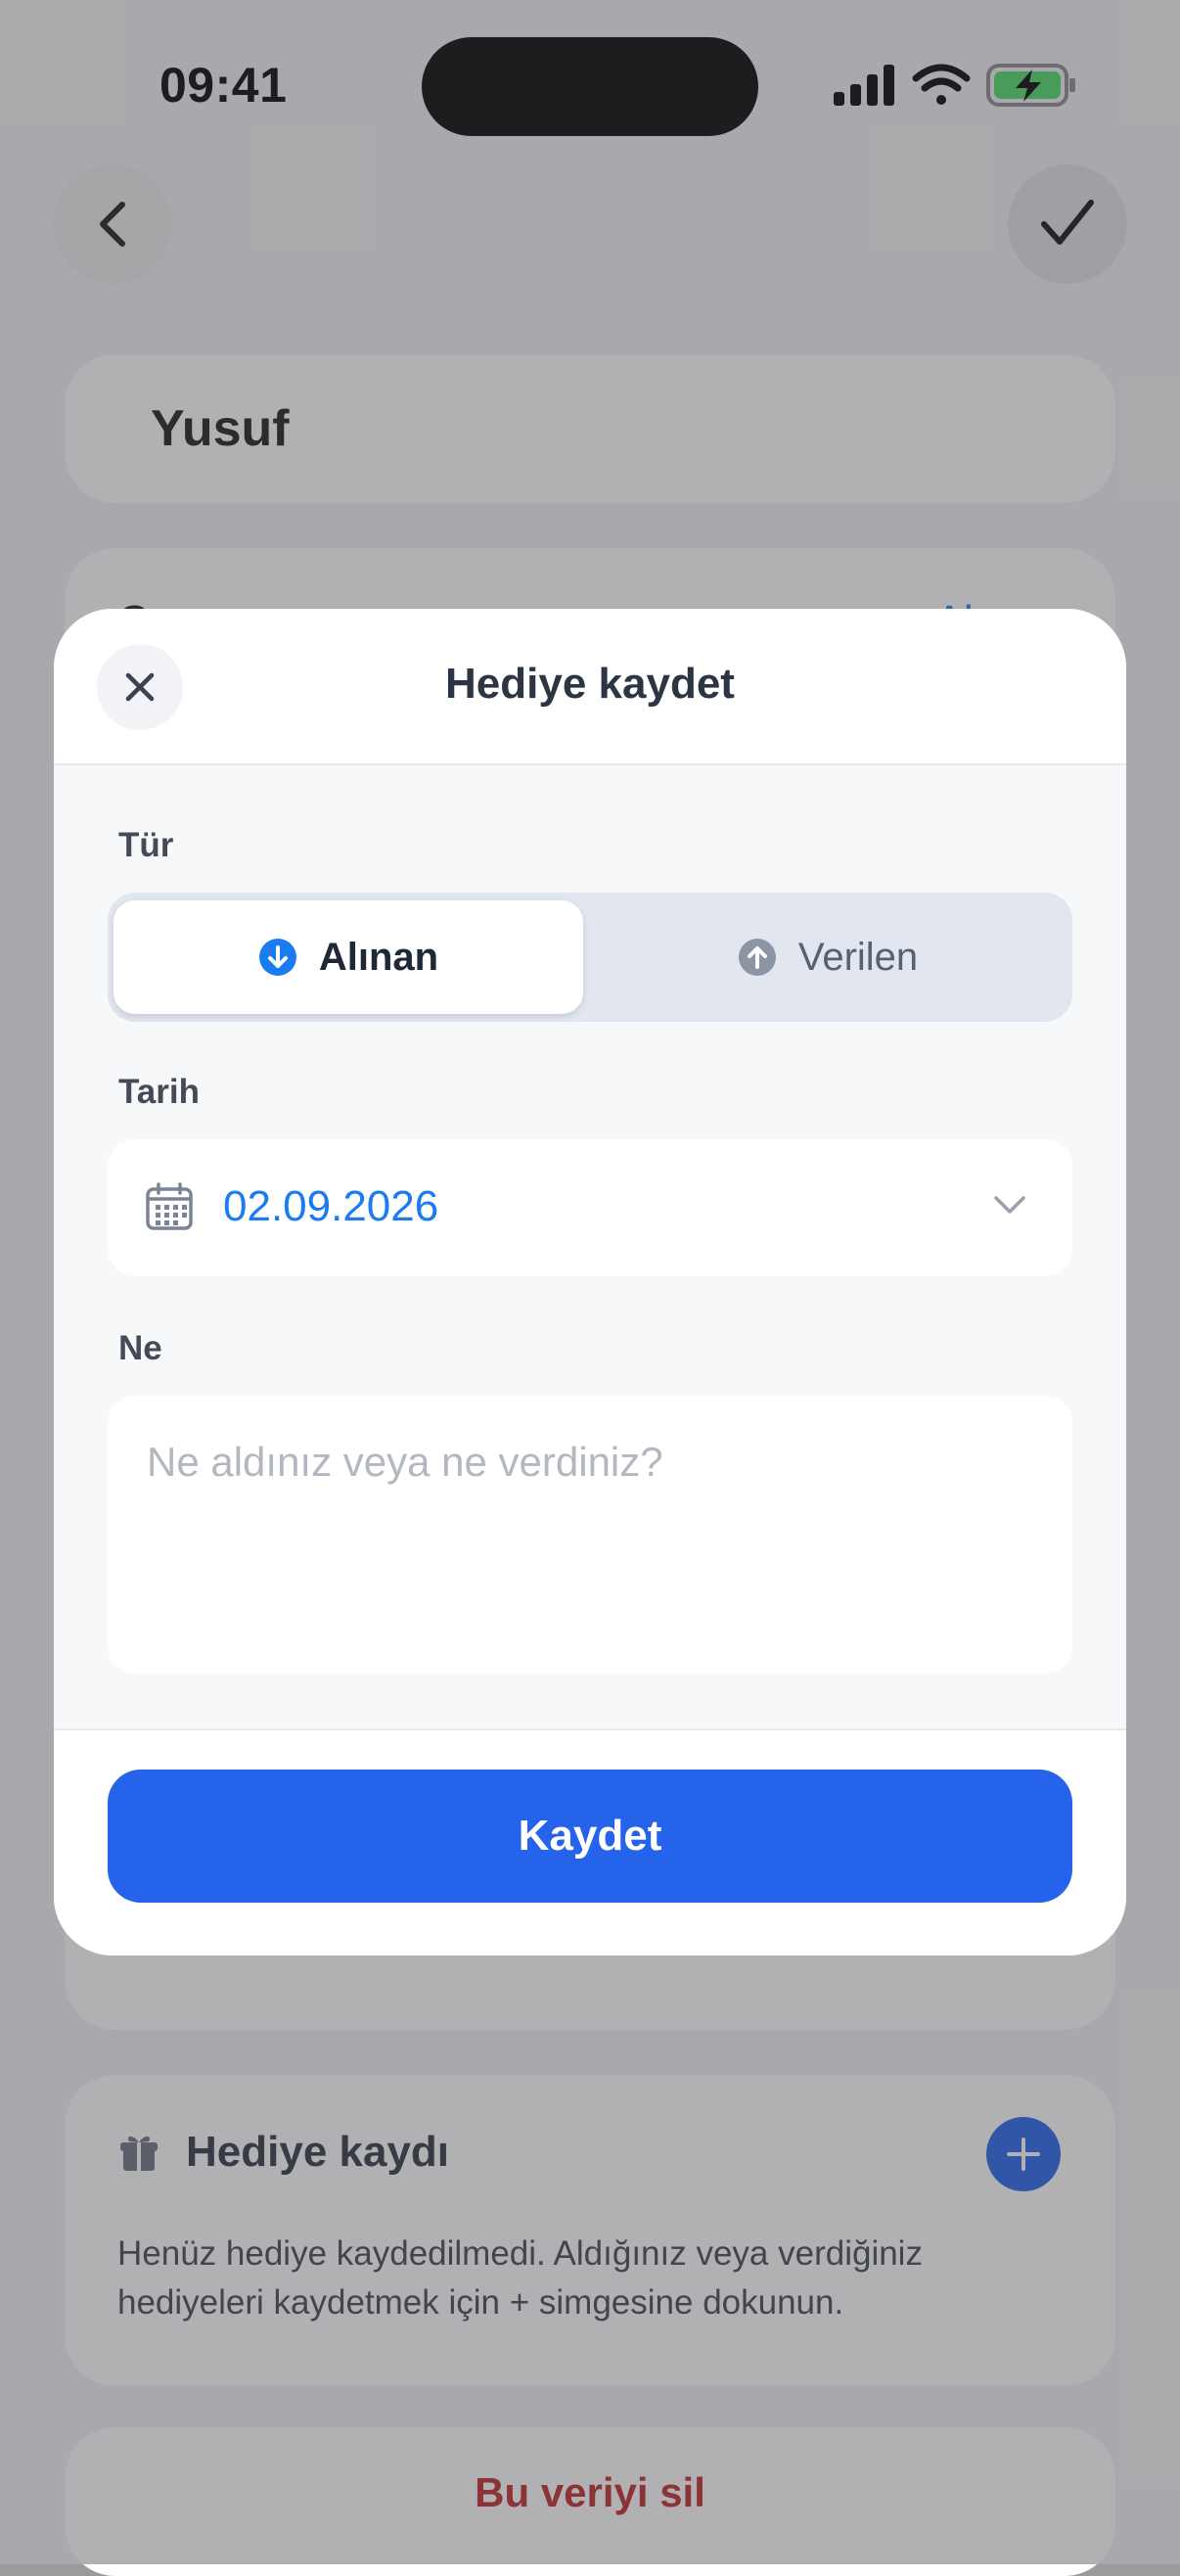 Image resolution: width=1180 pixels, height=2576 pixels. Describe the element at coordinates (277, 958) in the screenshot. I see `arrow-down-circle-icon` at that location.